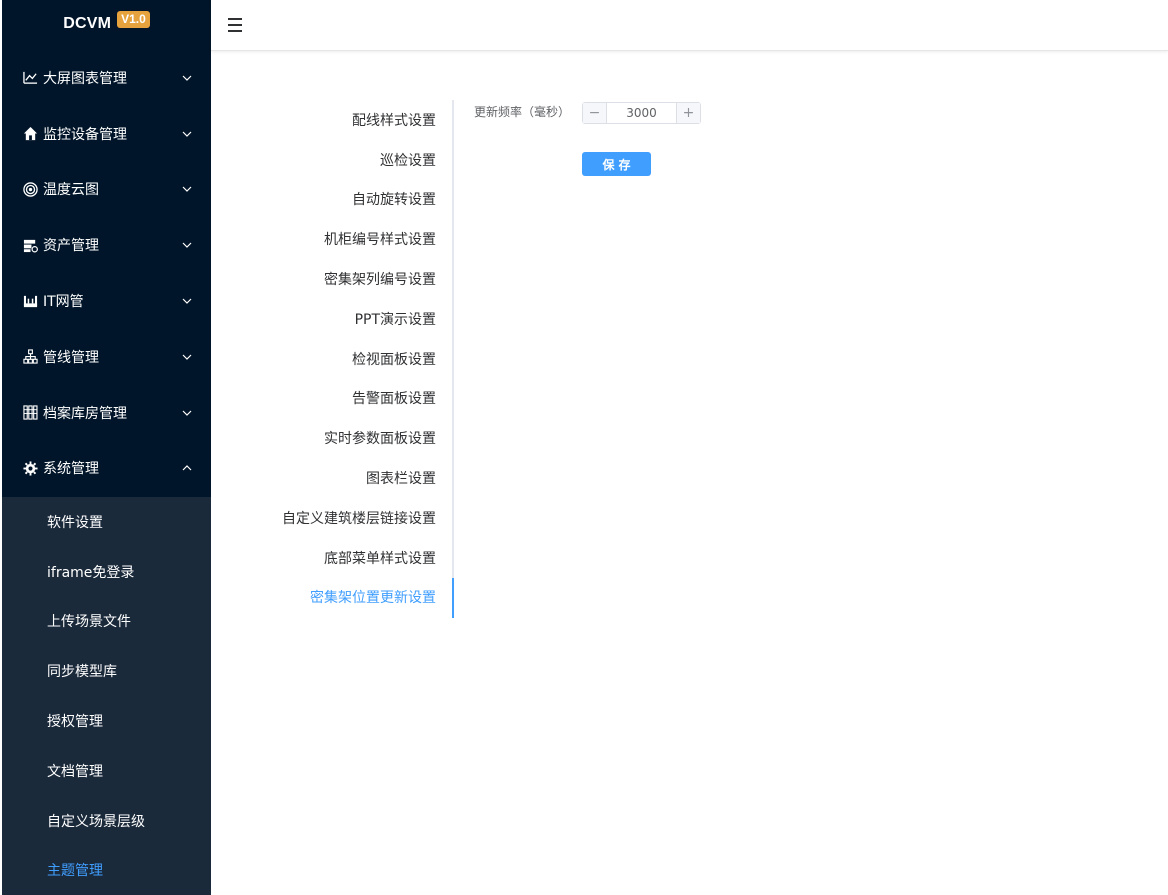 This screenshot has width=1168, height=895. Describe the element at coordinates (106, 357) in the screenshot. I see `menu-item-pipeline-management: 管线管理` at that location.